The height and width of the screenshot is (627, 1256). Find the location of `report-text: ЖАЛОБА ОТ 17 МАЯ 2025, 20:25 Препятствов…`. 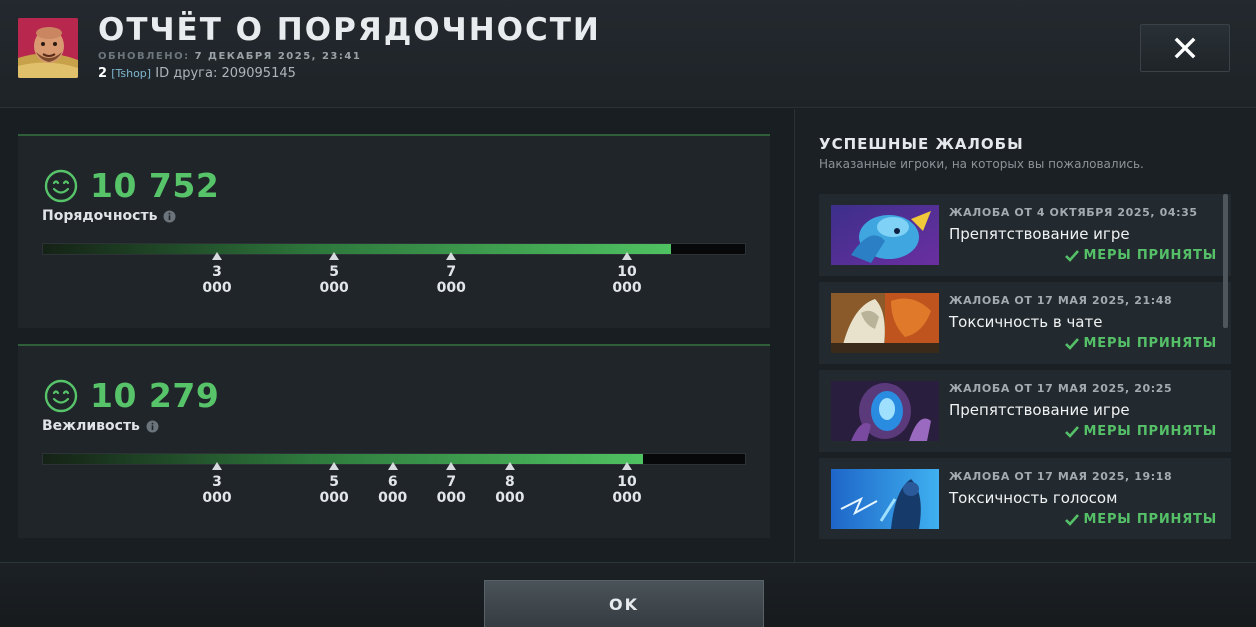

report-text: ЖАЛОБА ОТ 17 МАЯ 2025, 20:25 Препятствов… is located at coordinates (1083, 400).